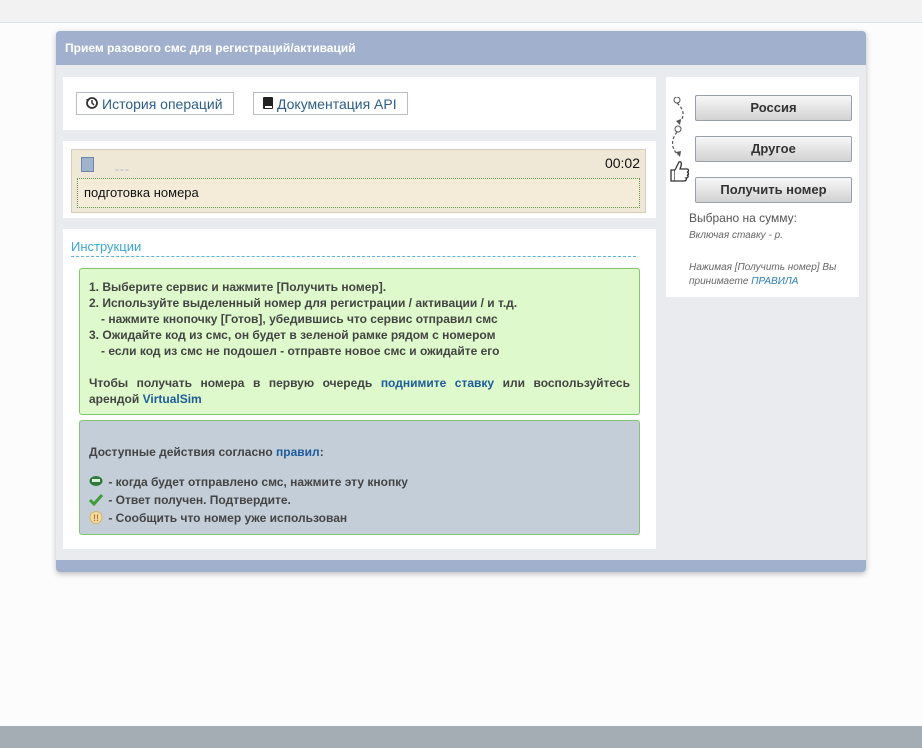  Describe the element at coordinates (96, 481) in the screenshot. I see `sms-sent-icon` at that location.